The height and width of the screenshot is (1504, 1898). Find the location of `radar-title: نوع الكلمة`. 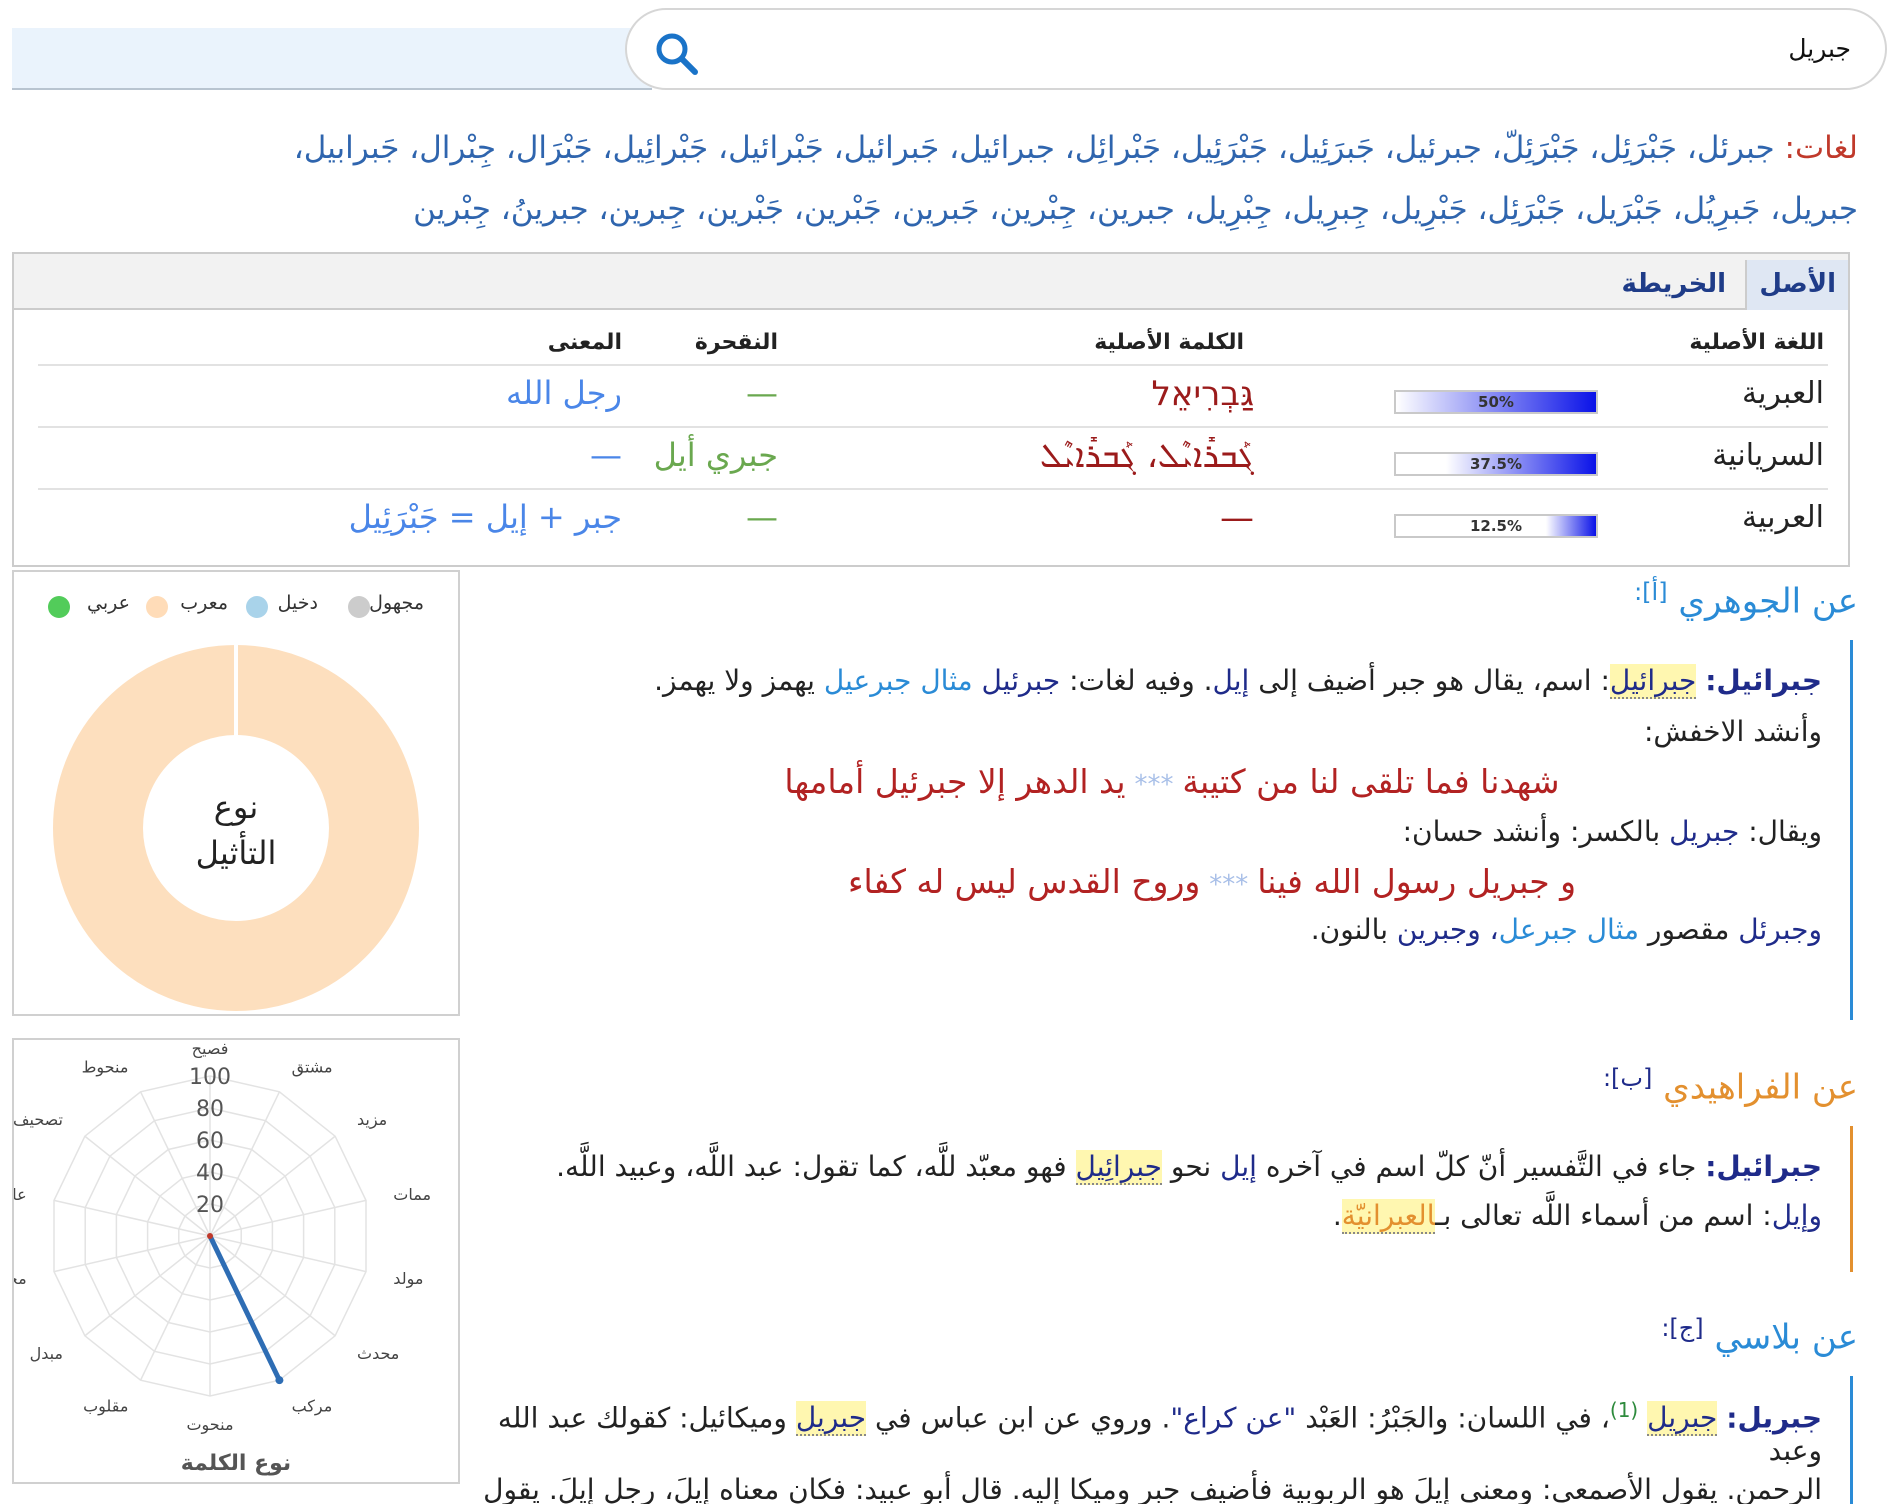

radar-title: نوع الكلمة is located at coordinates (236, 1463).